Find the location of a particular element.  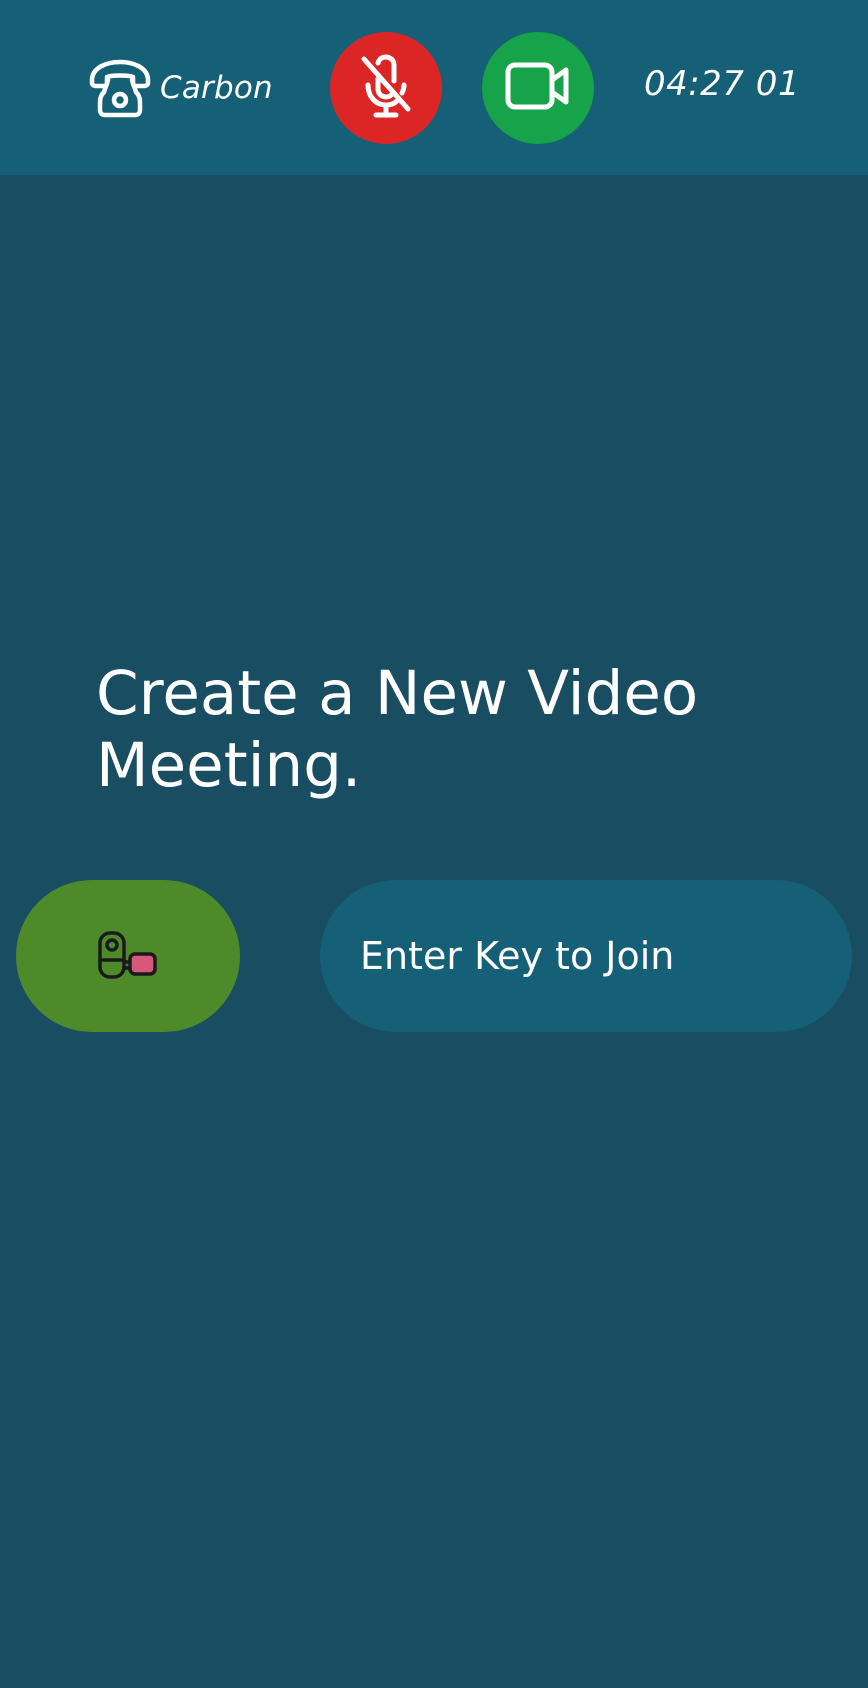

meeting-key-input: Enter Key to Join is located at coordinates (586, 956).